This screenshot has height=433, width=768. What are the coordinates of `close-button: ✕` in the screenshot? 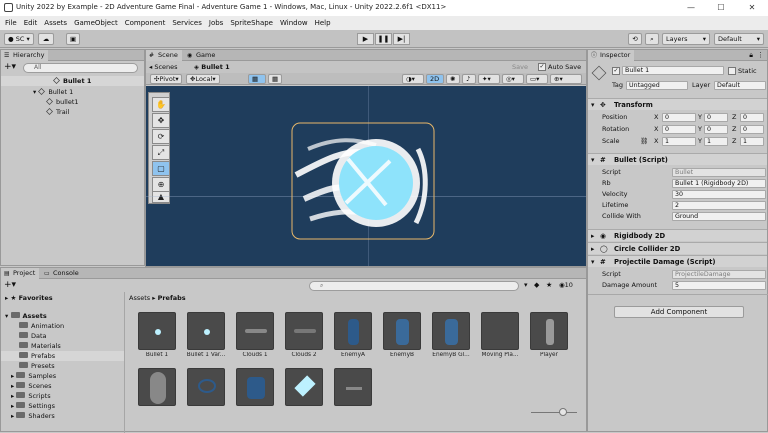 It's located at (752, 8).